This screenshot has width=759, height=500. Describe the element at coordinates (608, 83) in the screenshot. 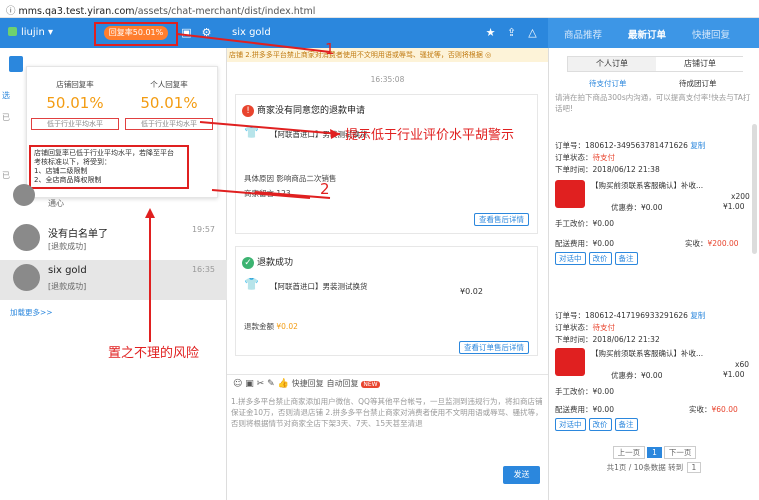

I see `subtab-unpaid: 待支付订单` at that location.